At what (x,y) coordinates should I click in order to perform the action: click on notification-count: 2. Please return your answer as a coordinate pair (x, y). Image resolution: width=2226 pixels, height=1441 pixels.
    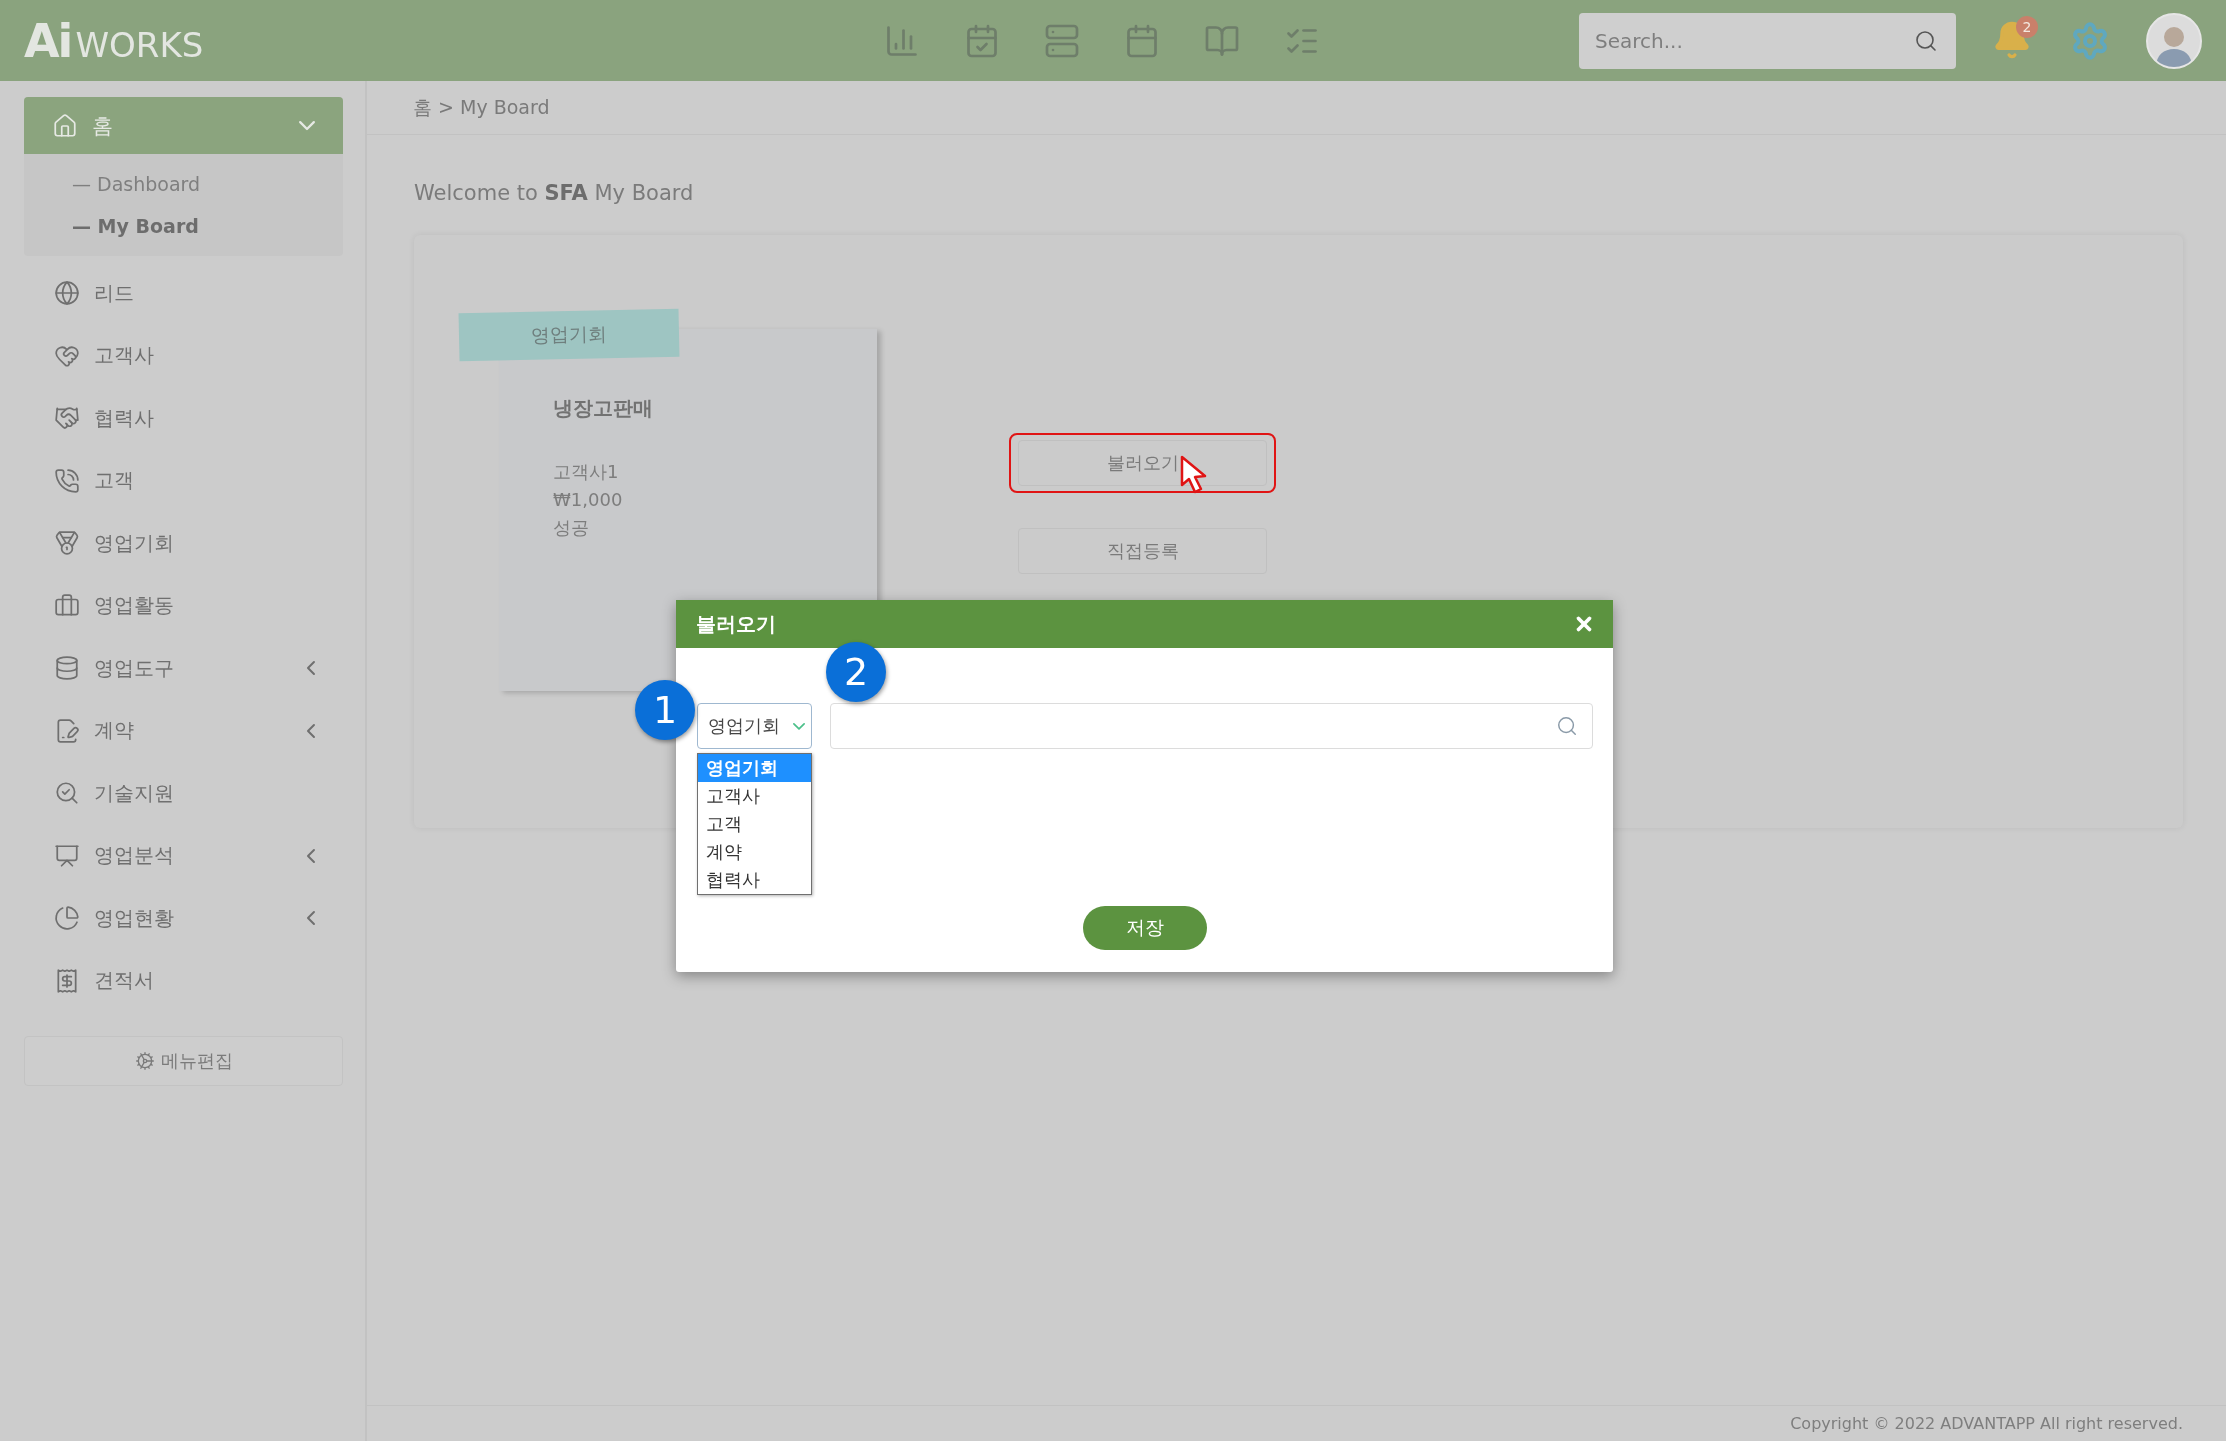
    Looking at the image, I should click on (2027, 26).